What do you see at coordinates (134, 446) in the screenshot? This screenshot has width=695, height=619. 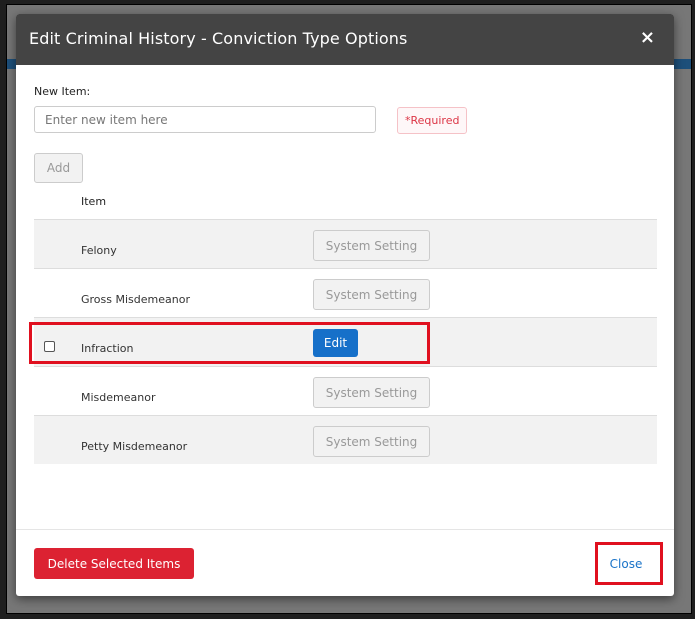 I see `item-name: Petty Misdemeanor` at bounding box center [134, 446].